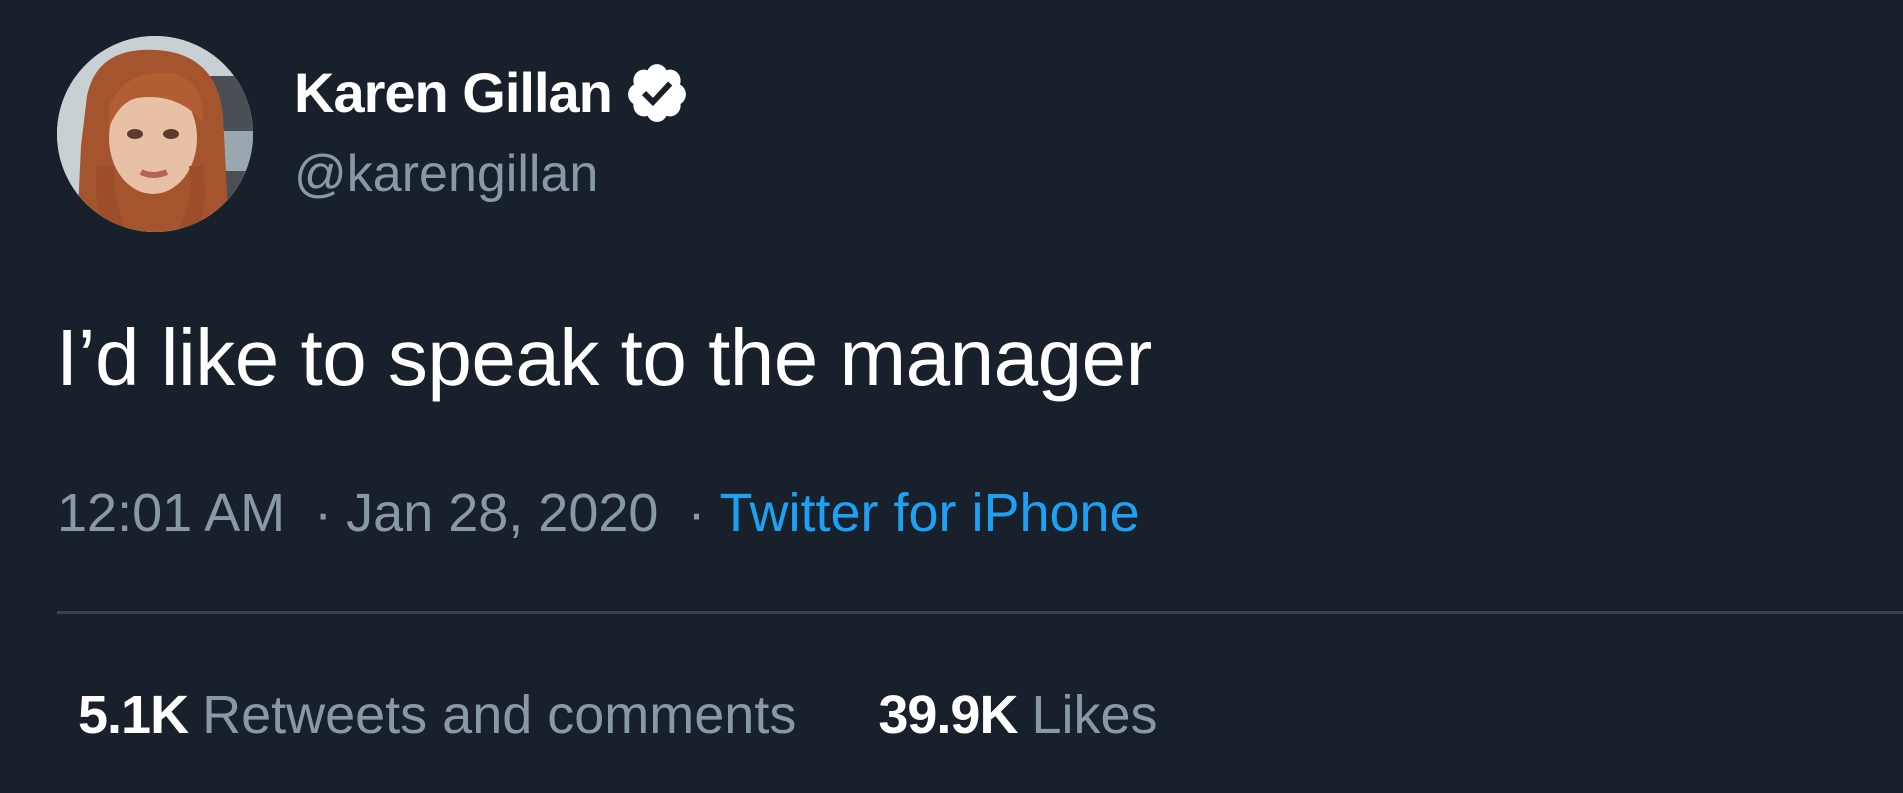 Image resolution: width=1903 pixels, height=793 pixels. Describe the element at coordinates (604, 357) in the screenshot. I see `tweet-text: I’d like to speak to the manager` at that location.